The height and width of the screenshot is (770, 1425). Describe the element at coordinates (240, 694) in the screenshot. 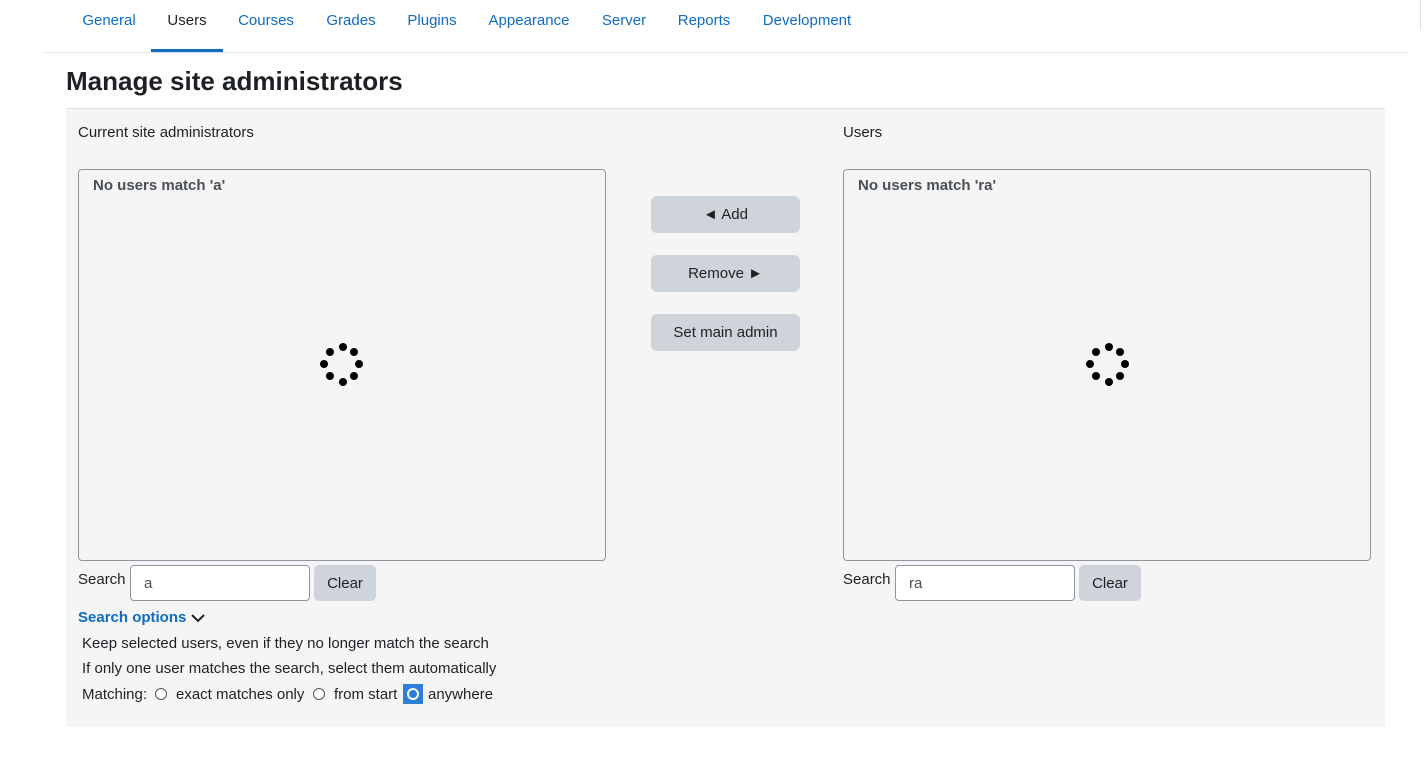

I see `matching-exact-label: exact matches only` at that location.